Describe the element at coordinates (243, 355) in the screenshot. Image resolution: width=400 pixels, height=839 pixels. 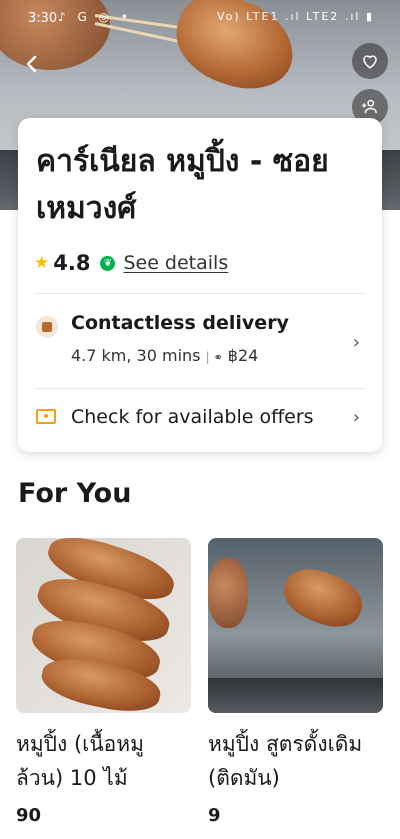
I see `delivery-fee: ฿24` at that location.